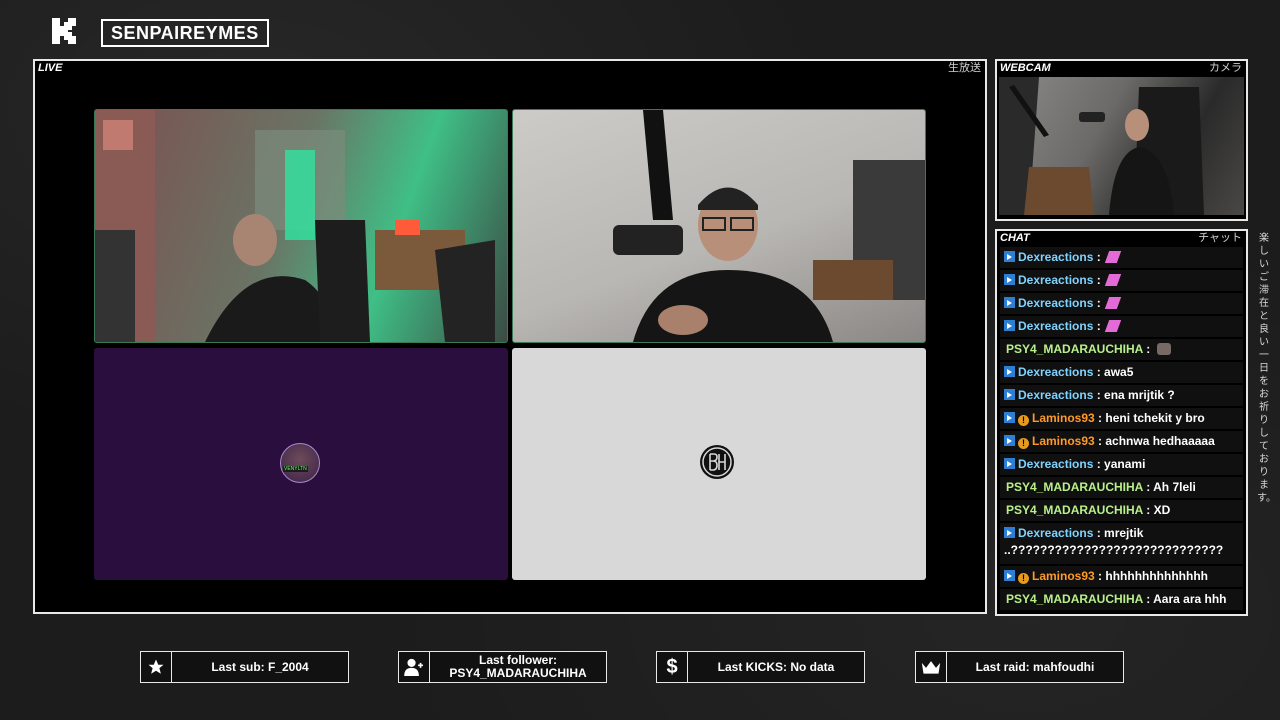 The width and height of the screenshot is (1280, 720). I want to click on chat-text: ena mrijtik ?, so click(1139, 395).